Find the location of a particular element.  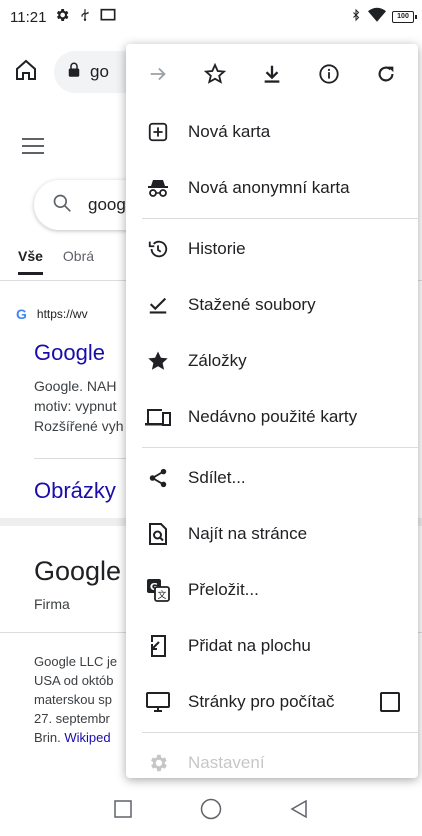

refresh-icon is located at coordinates (386, 74).